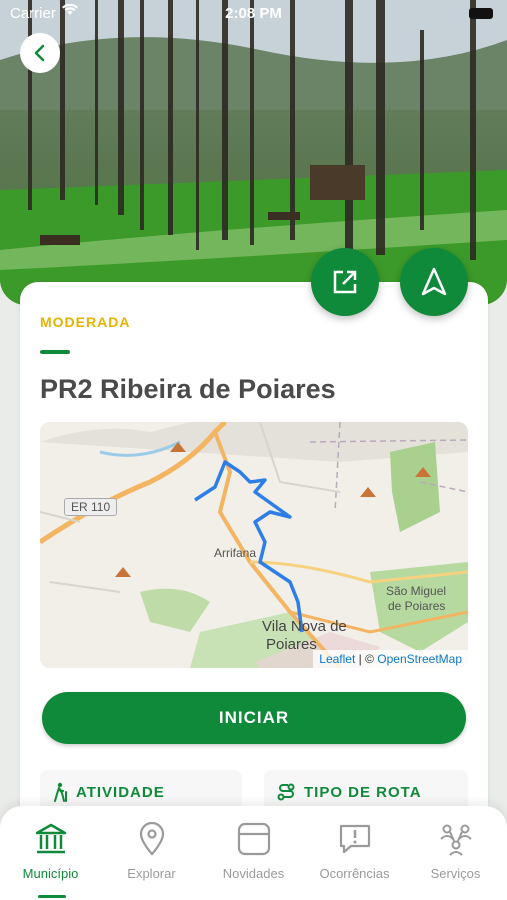 Image resolution: width=507 pixels, height=900 pixels. I want to click on road-label: ER 110, so click(91, 507).